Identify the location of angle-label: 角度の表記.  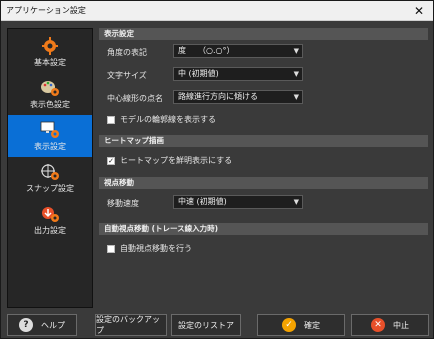
(127, 52).